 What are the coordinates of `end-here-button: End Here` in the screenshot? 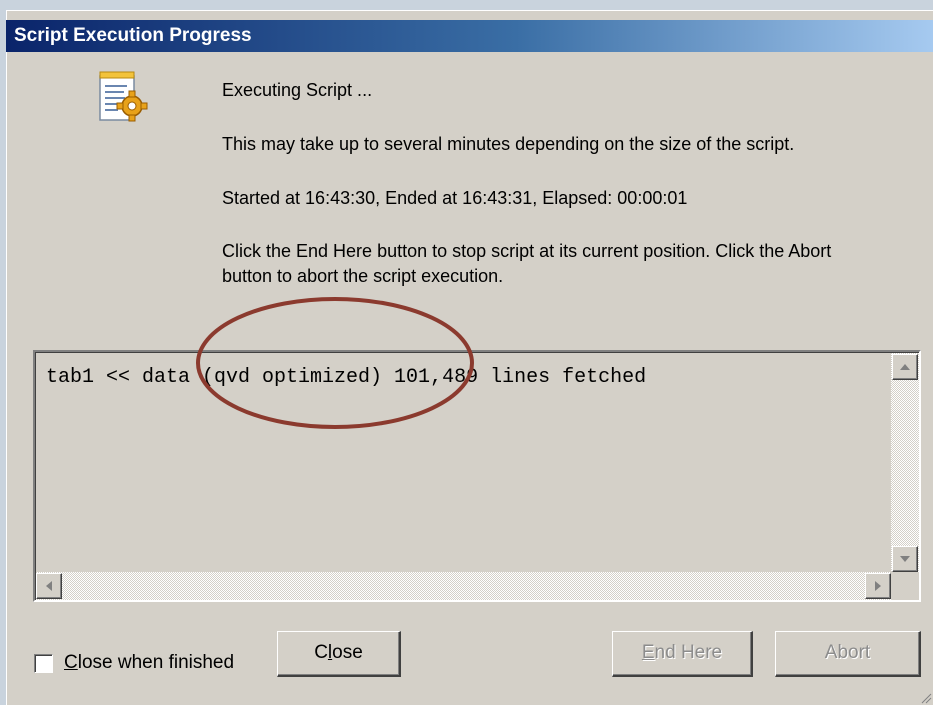 It's located at (682, 654).